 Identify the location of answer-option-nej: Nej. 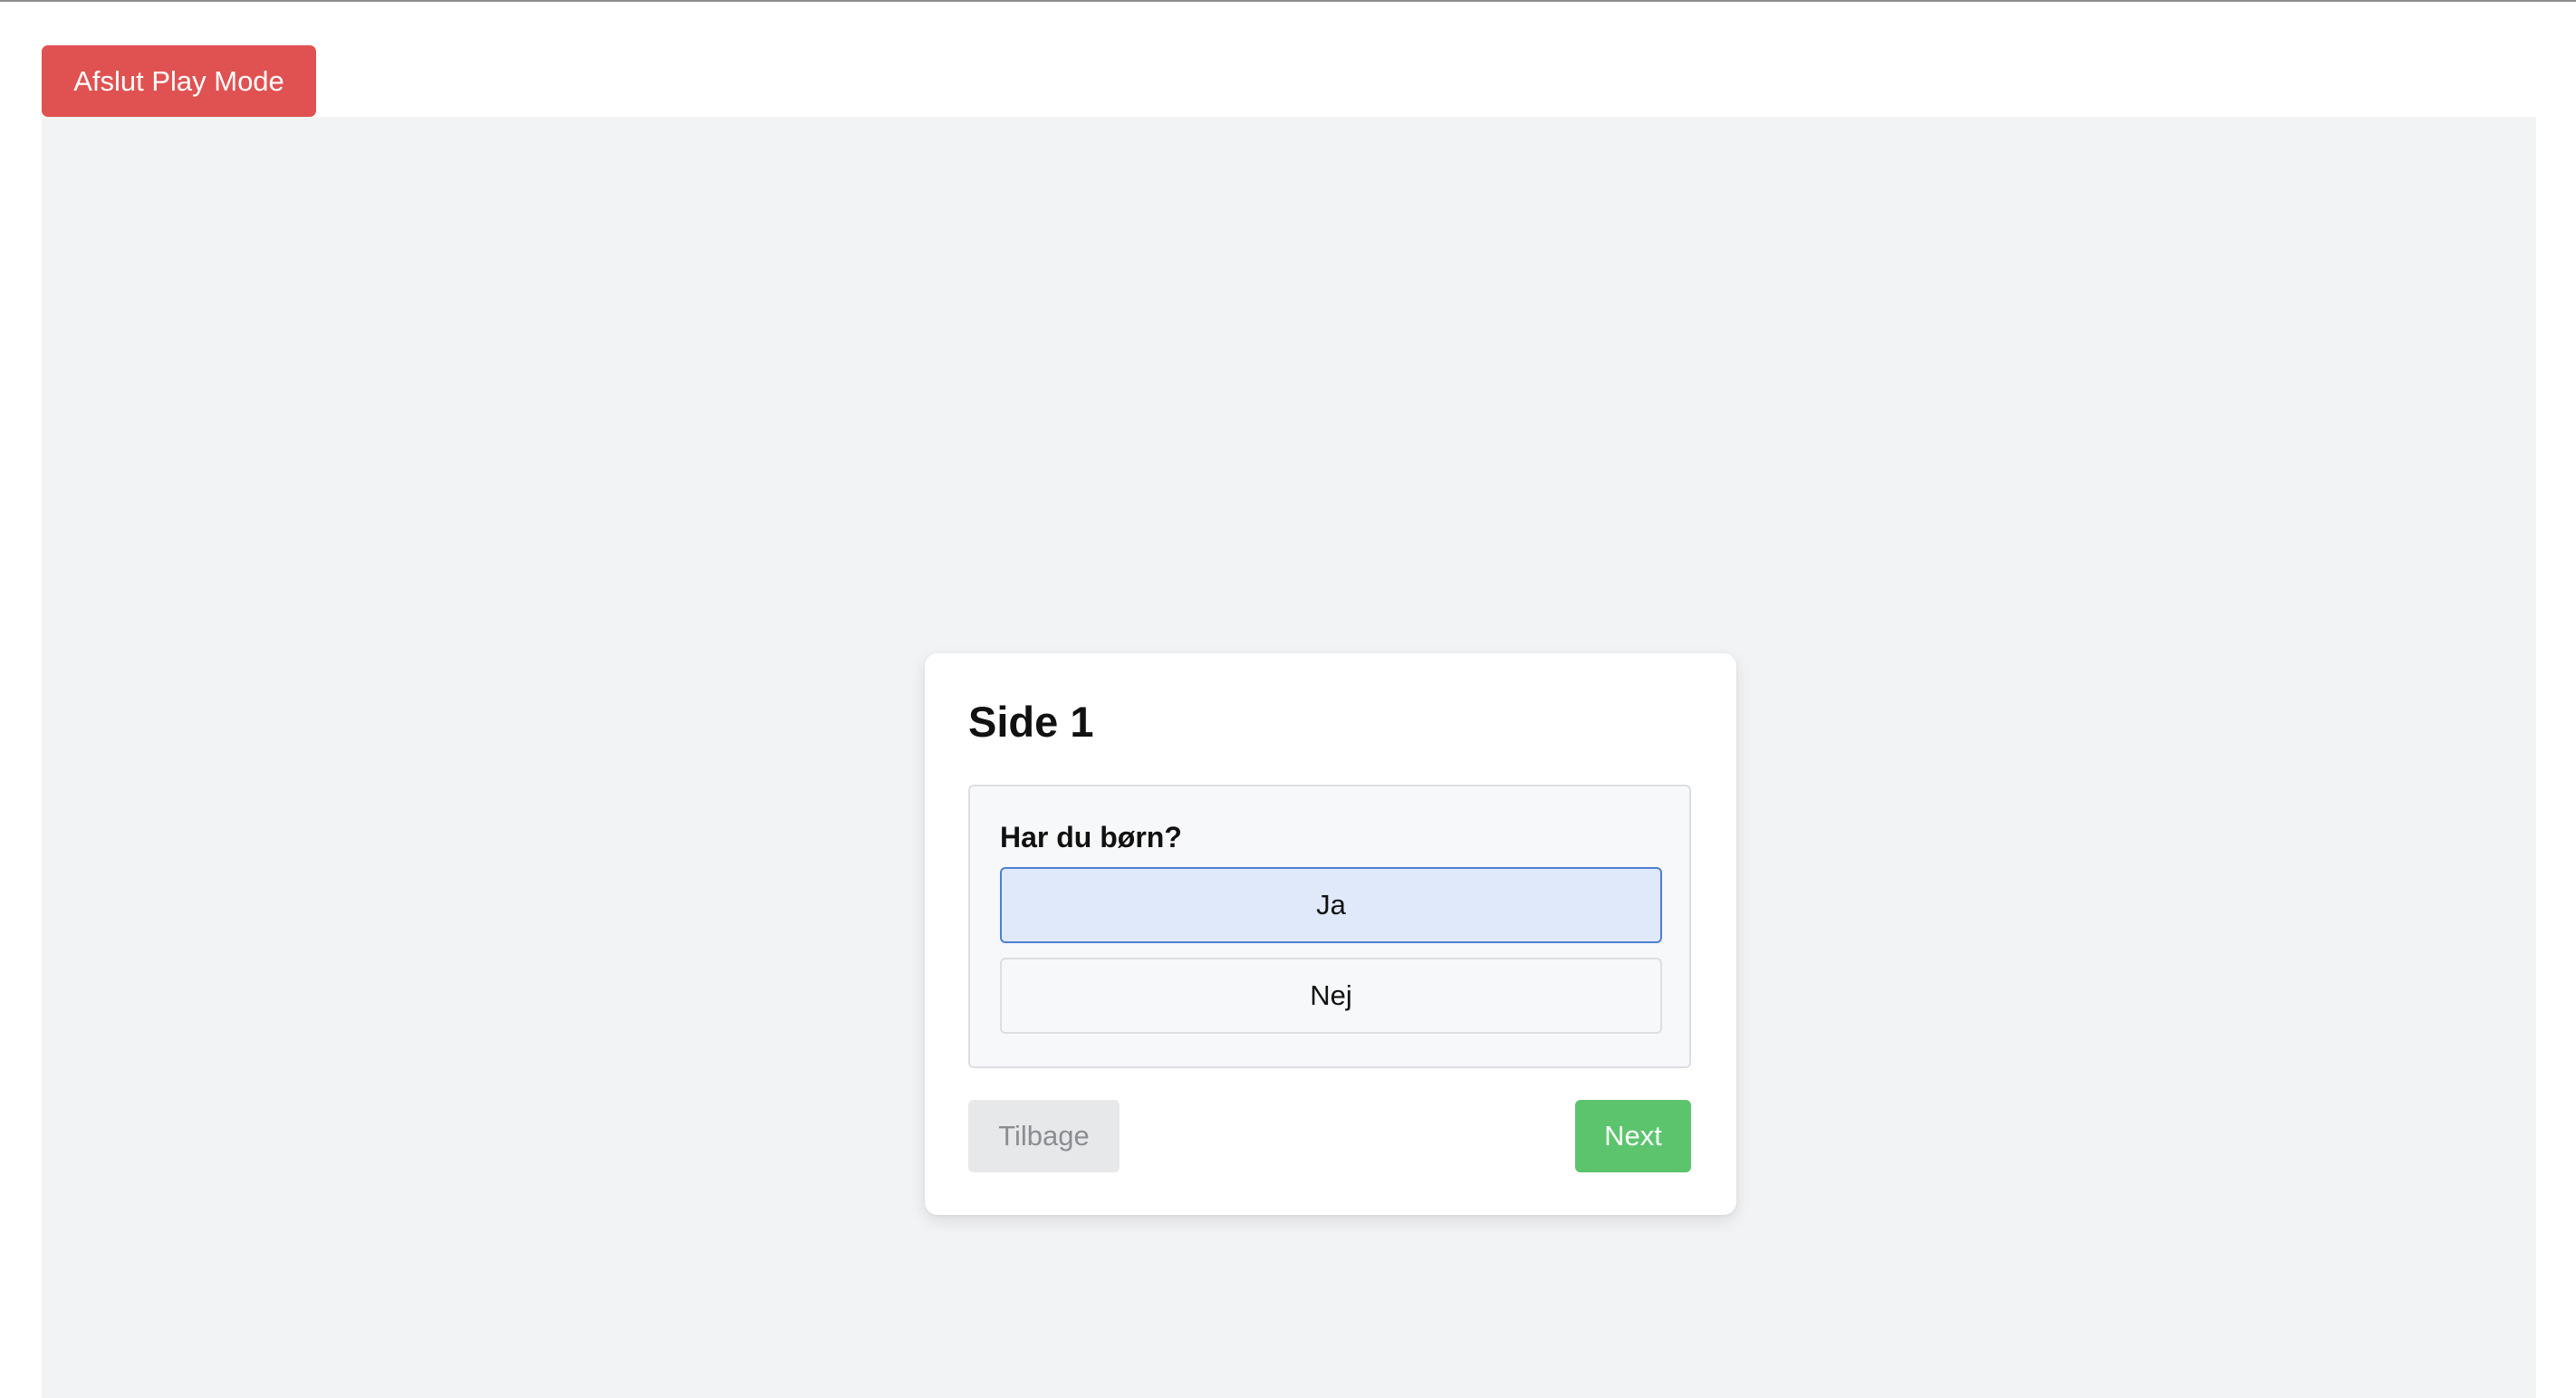
(1331, 996).